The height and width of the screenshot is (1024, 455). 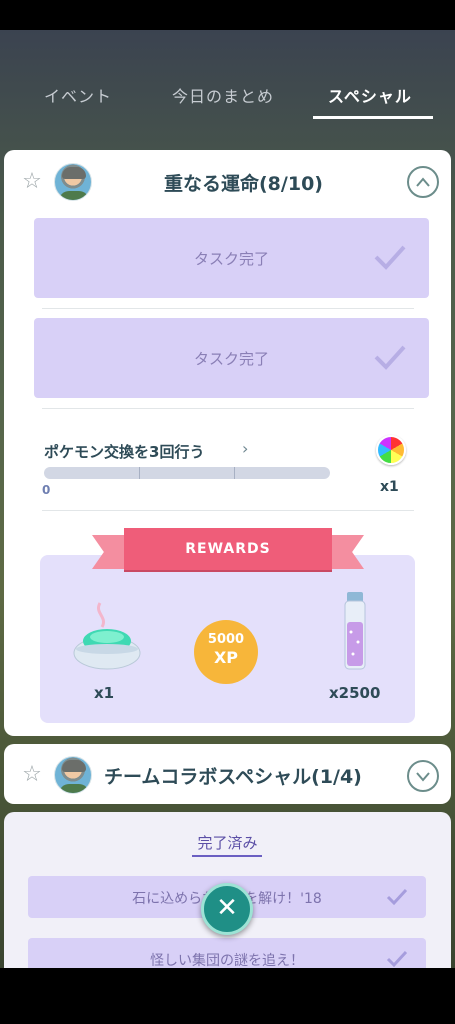 I want to click on stardust-quantity: x2500, so click(x=355, y=693).